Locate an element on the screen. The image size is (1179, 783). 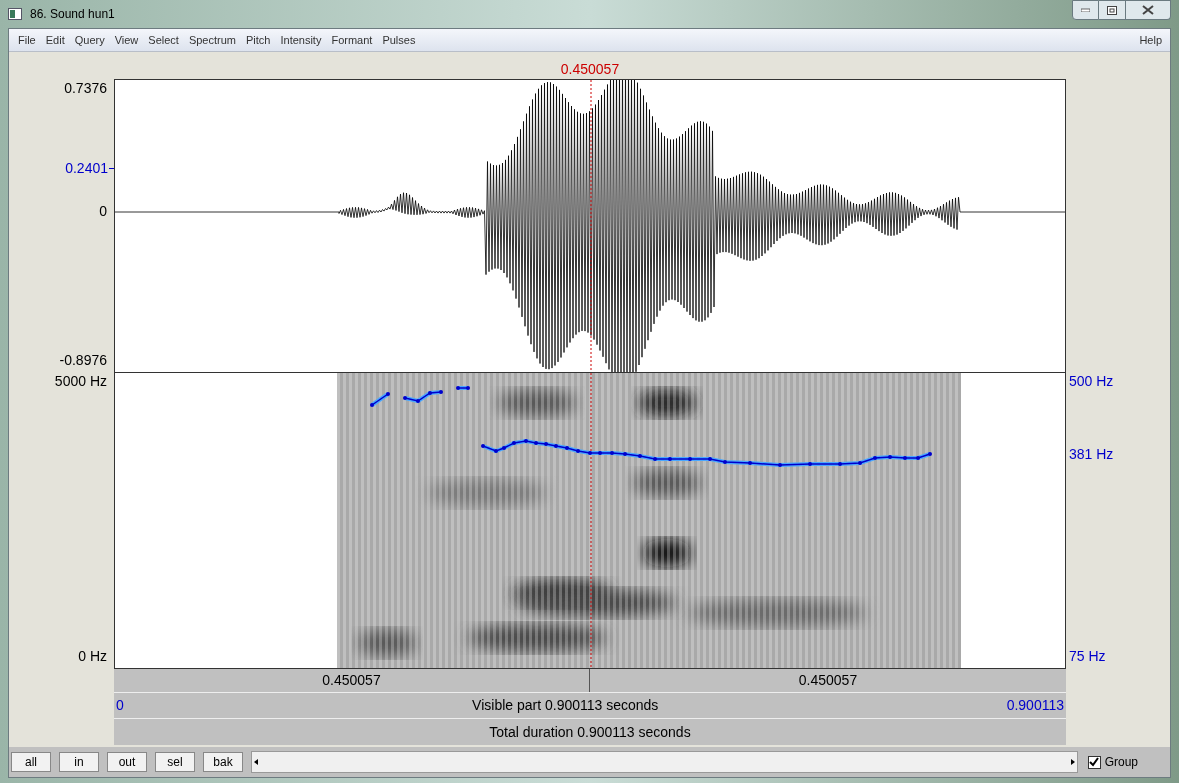
close-icon is located at coordinates (1148, 10).